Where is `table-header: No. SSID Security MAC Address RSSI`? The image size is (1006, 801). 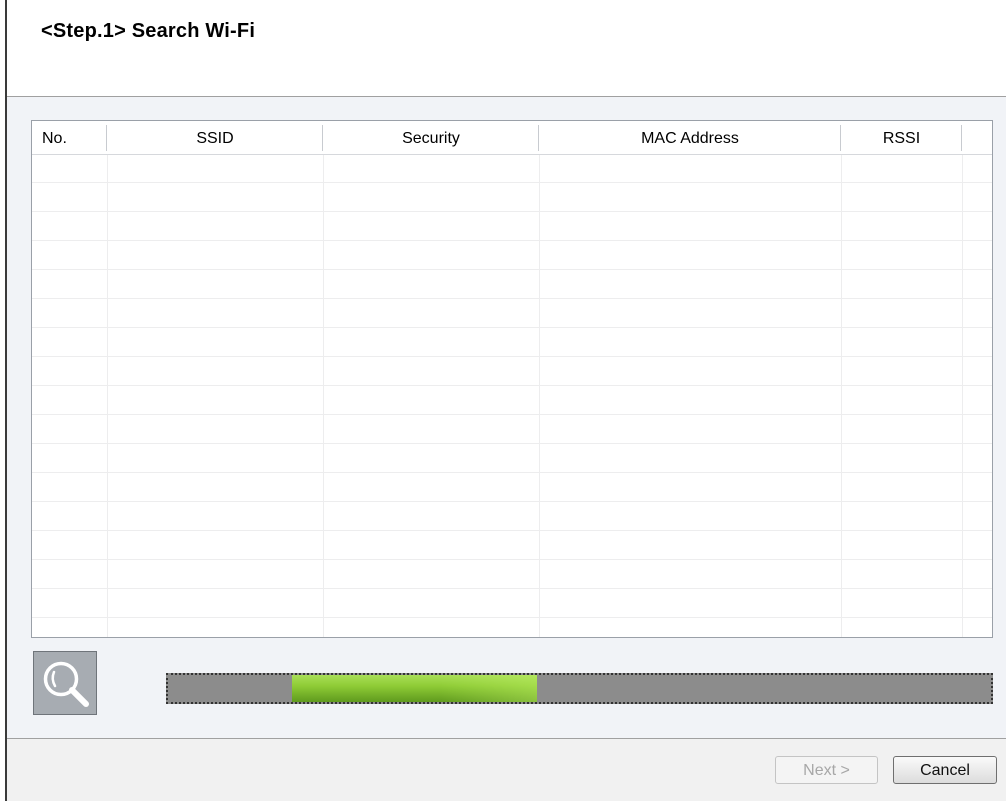
table-header: No. SSID Security MAC Address RSSI is located at coordinates (512, 138).